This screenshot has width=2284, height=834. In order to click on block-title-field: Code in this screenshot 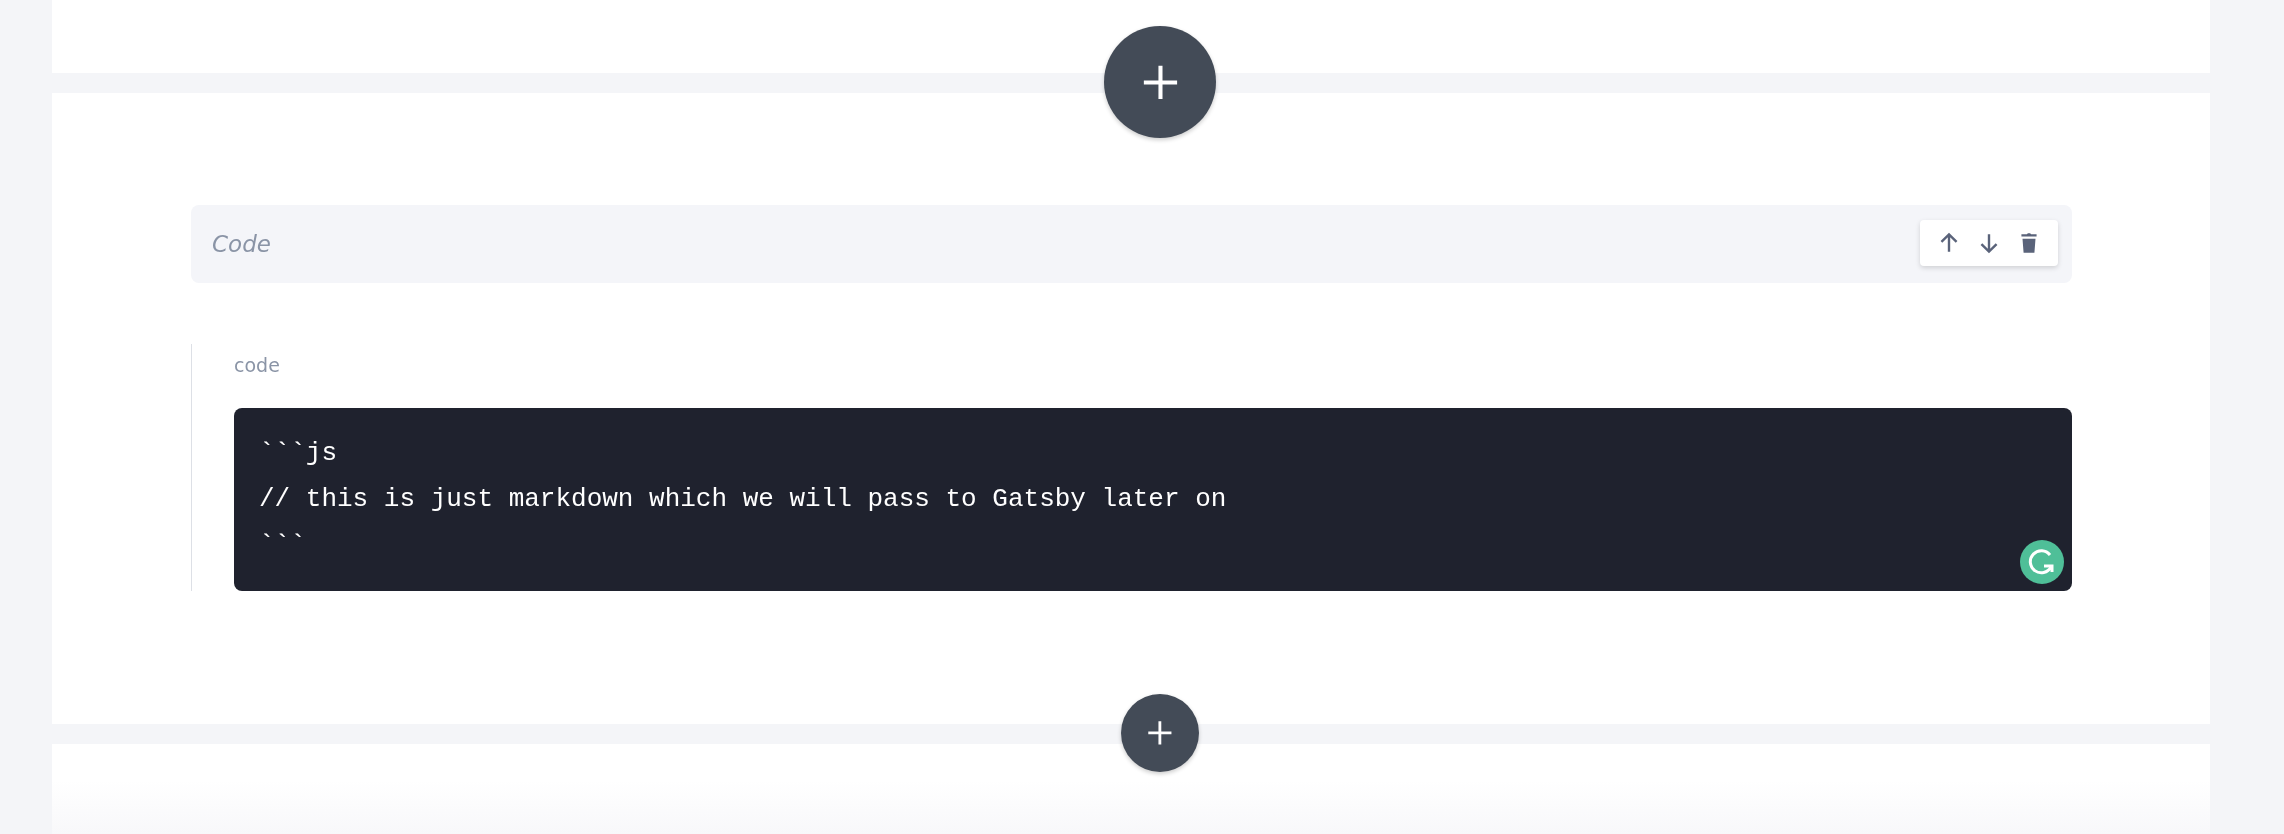, I will do `click(1131, 244)`.